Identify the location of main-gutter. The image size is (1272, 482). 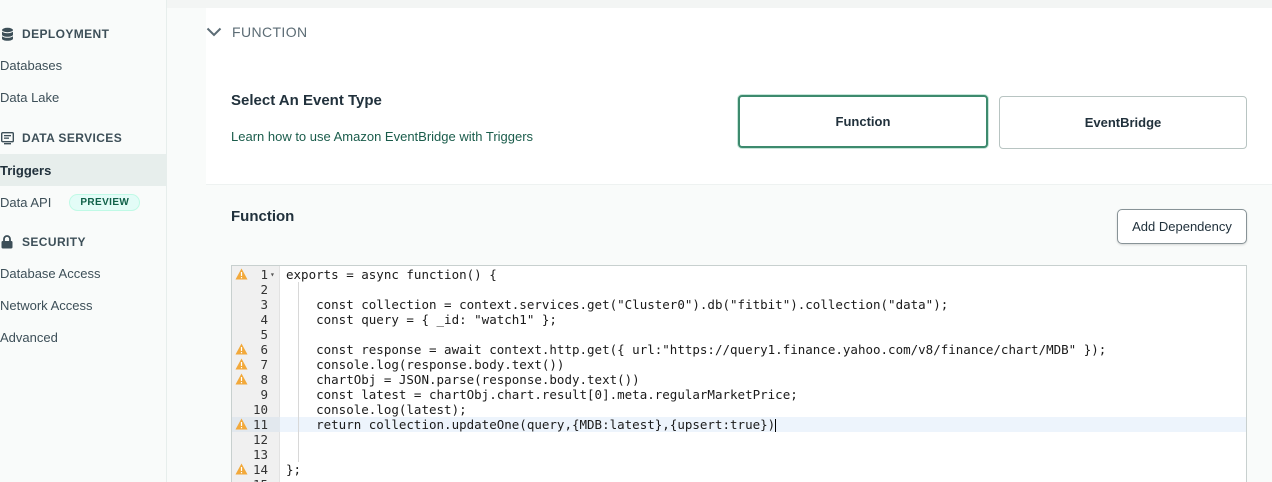
(186, 245).